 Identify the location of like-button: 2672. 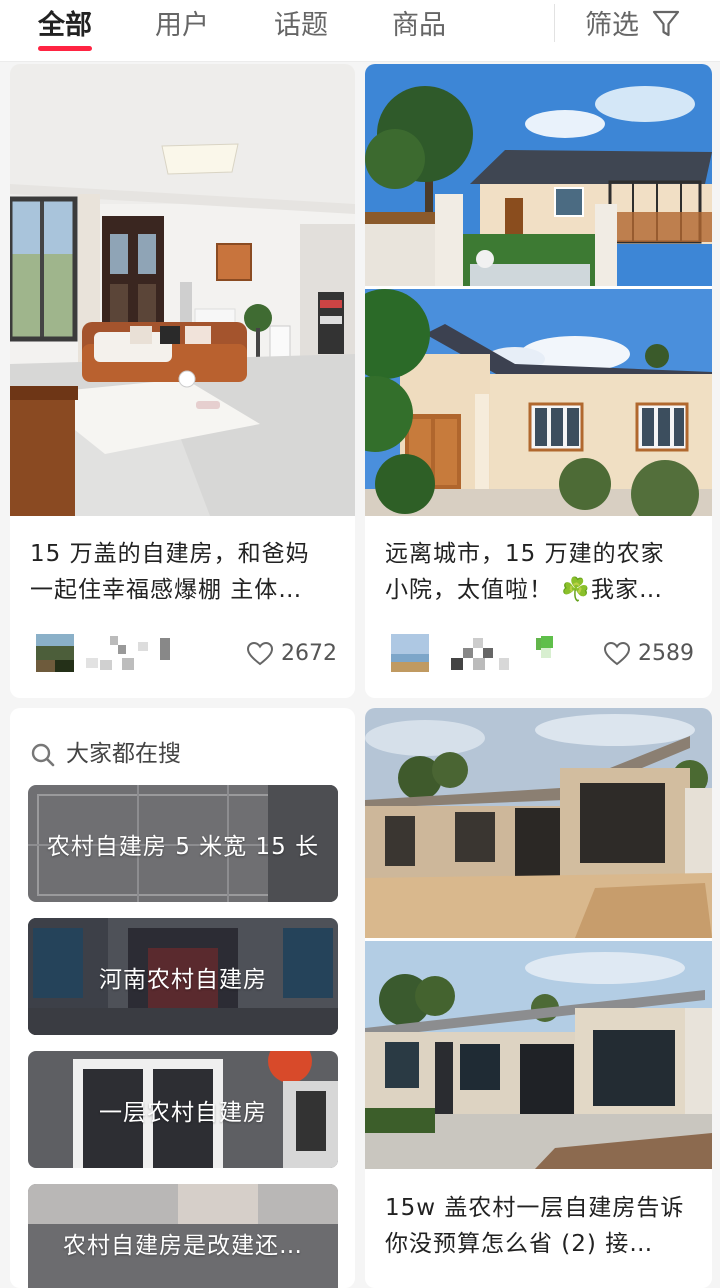
(292, 654).